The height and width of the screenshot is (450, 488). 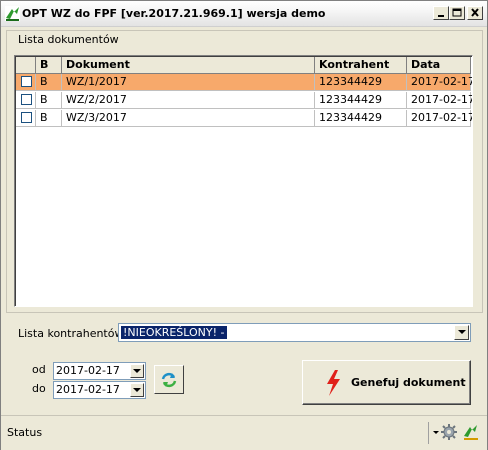 I want to click on status-bar: Status, so click(x=244, y=432).